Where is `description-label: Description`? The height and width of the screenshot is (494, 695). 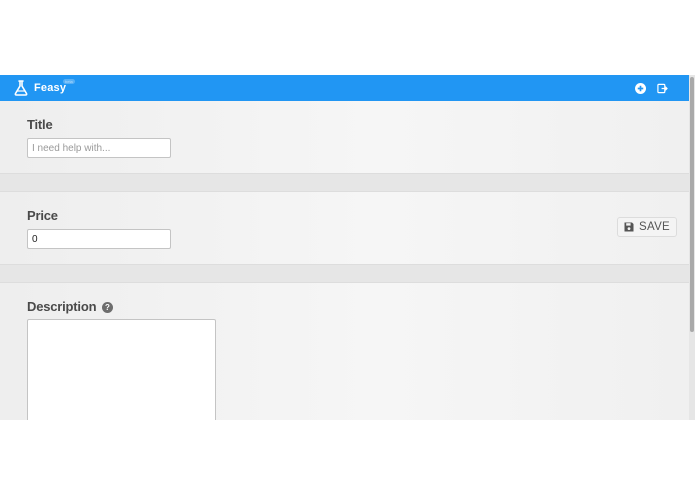 description-label: Description is located at coordinates (62, 306).